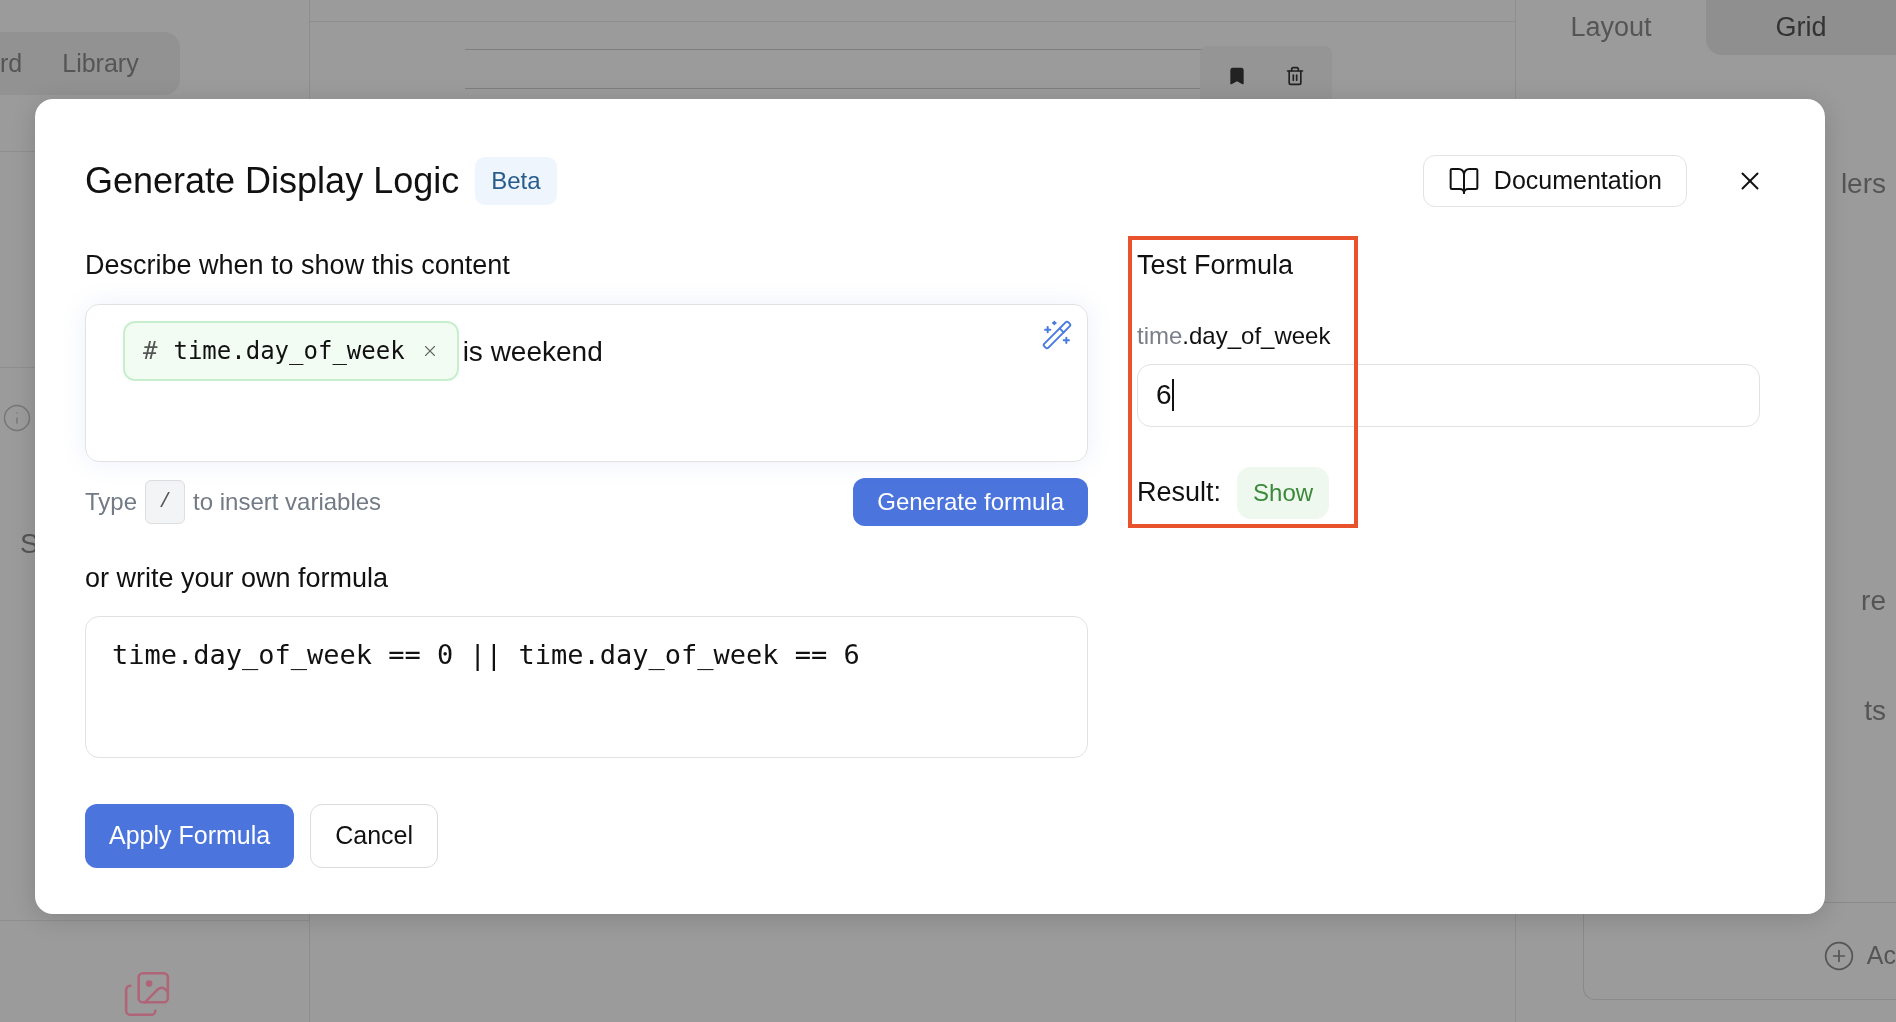  What do you see at coordinates (1875, 711) in the screenshot?
I see `panel-label: ts` at bounding box center [1875, 711].